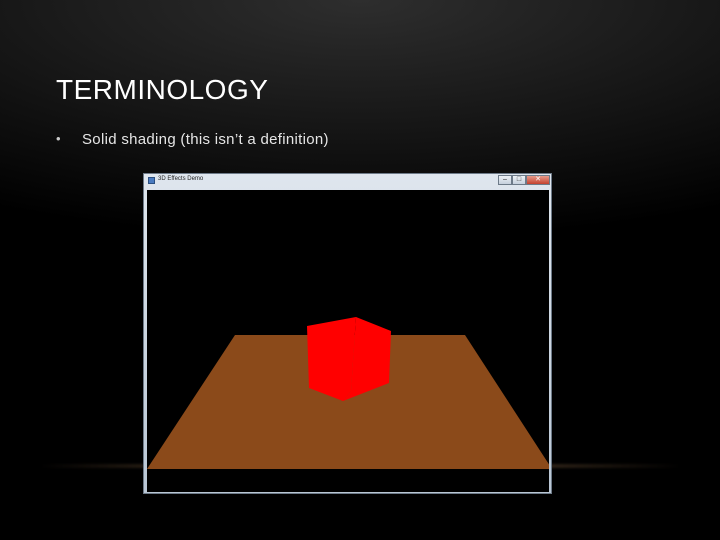 The width and height of the screenshot is (720, 540). Describe the element at coordinates (538, 180) in the screenshot. I see `close-button: ✕` at that location.